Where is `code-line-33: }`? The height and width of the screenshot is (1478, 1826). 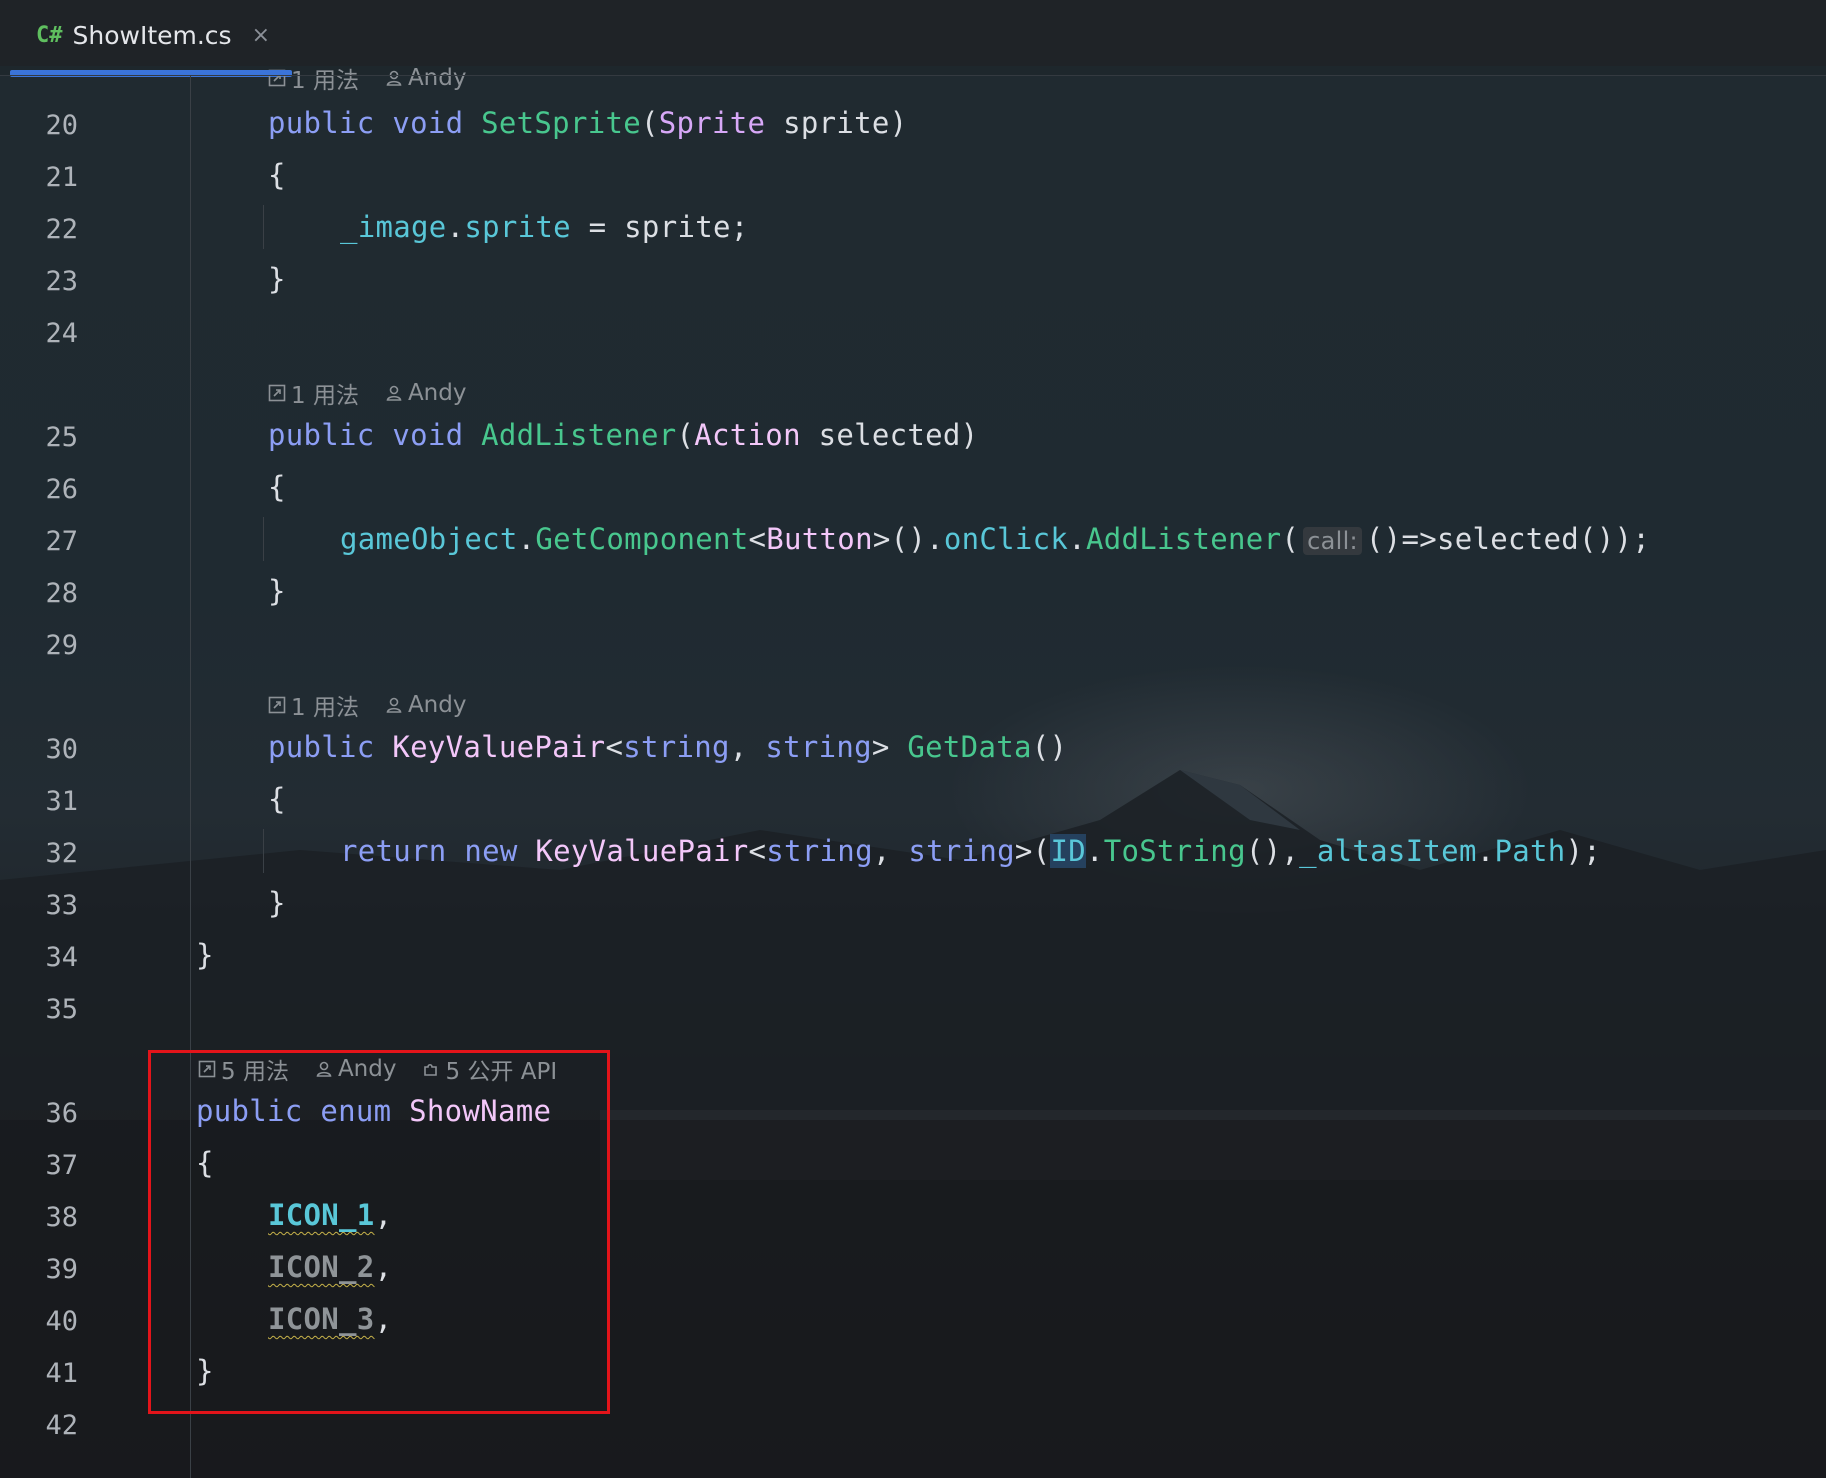 code-line-33: } is located at coordinates (277, 903).